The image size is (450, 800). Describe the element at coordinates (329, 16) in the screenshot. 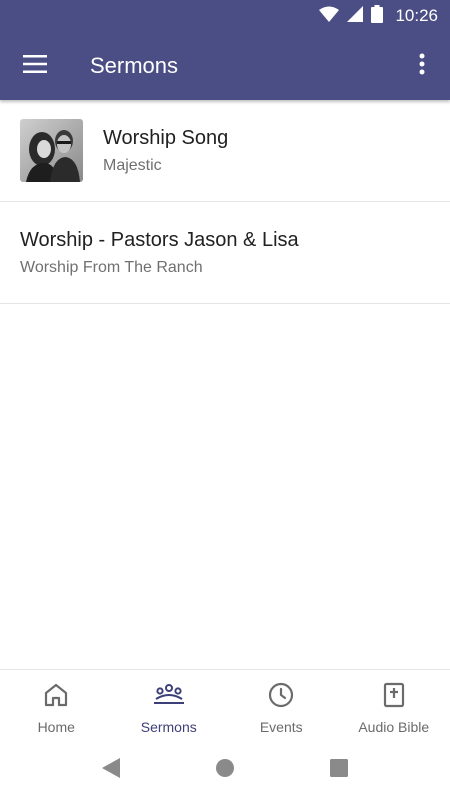

I see `wifi-icon` at that location.